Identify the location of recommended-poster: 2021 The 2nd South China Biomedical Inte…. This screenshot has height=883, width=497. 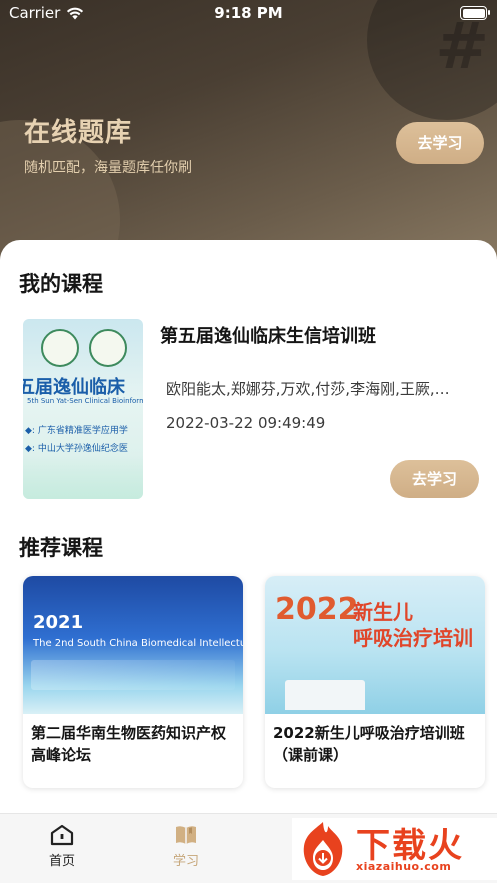
(133, 645).